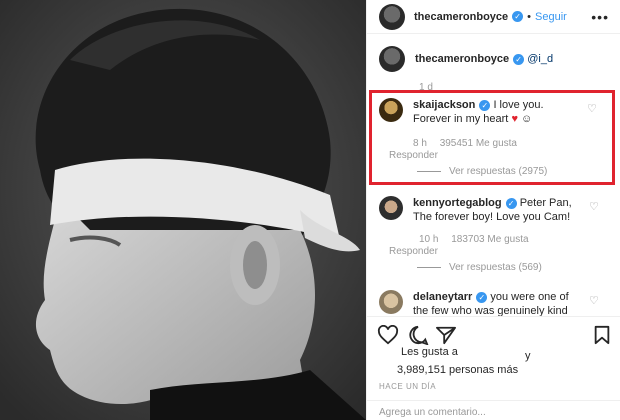 This screenshot has height=420, width=620. What do you see at coordinates (392, 59) in the screenshot?
I see `caption-avatar` at bounding box center [392, 59].